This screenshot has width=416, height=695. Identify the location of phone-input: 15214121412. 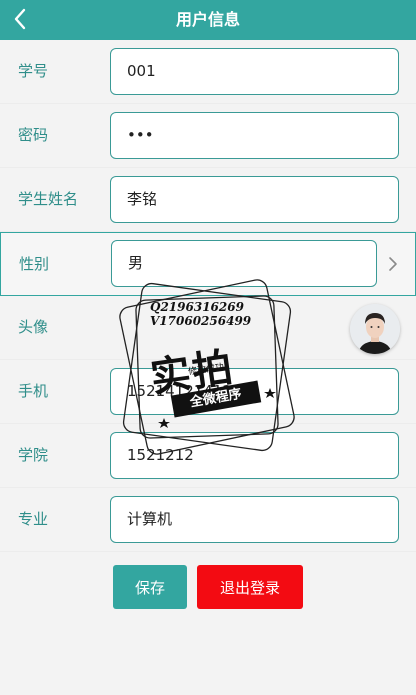
(254, 391).